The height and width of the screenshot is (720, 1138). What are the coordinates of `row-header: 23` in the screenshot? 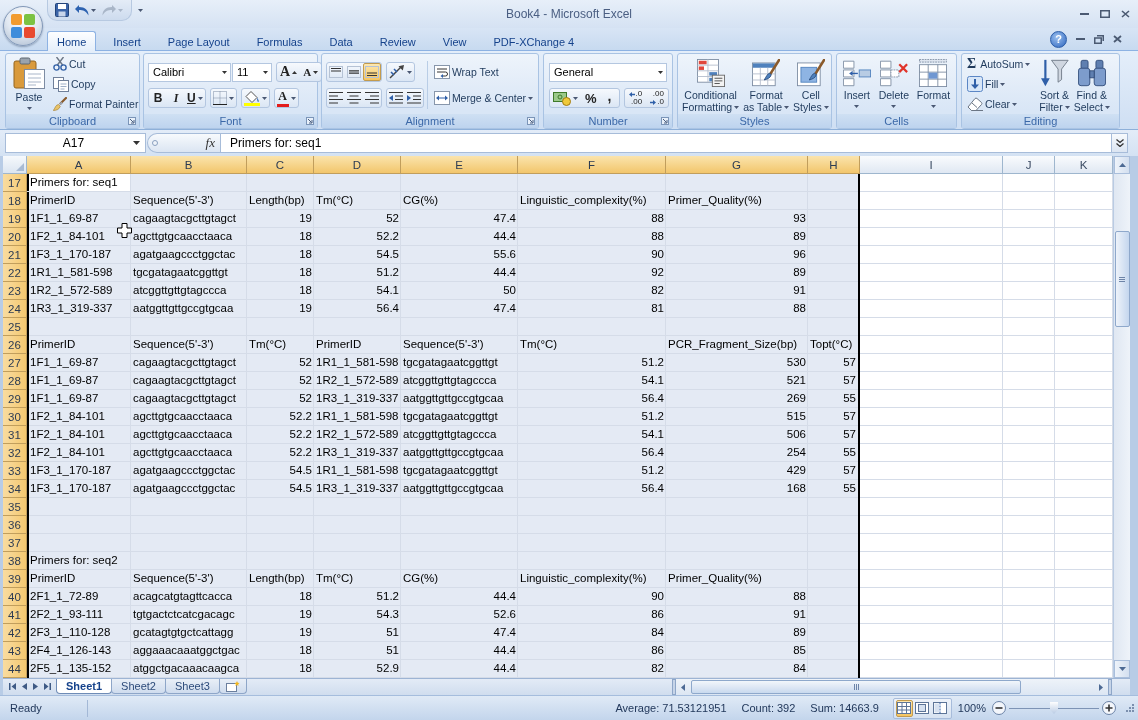 It's located at (15, 291).